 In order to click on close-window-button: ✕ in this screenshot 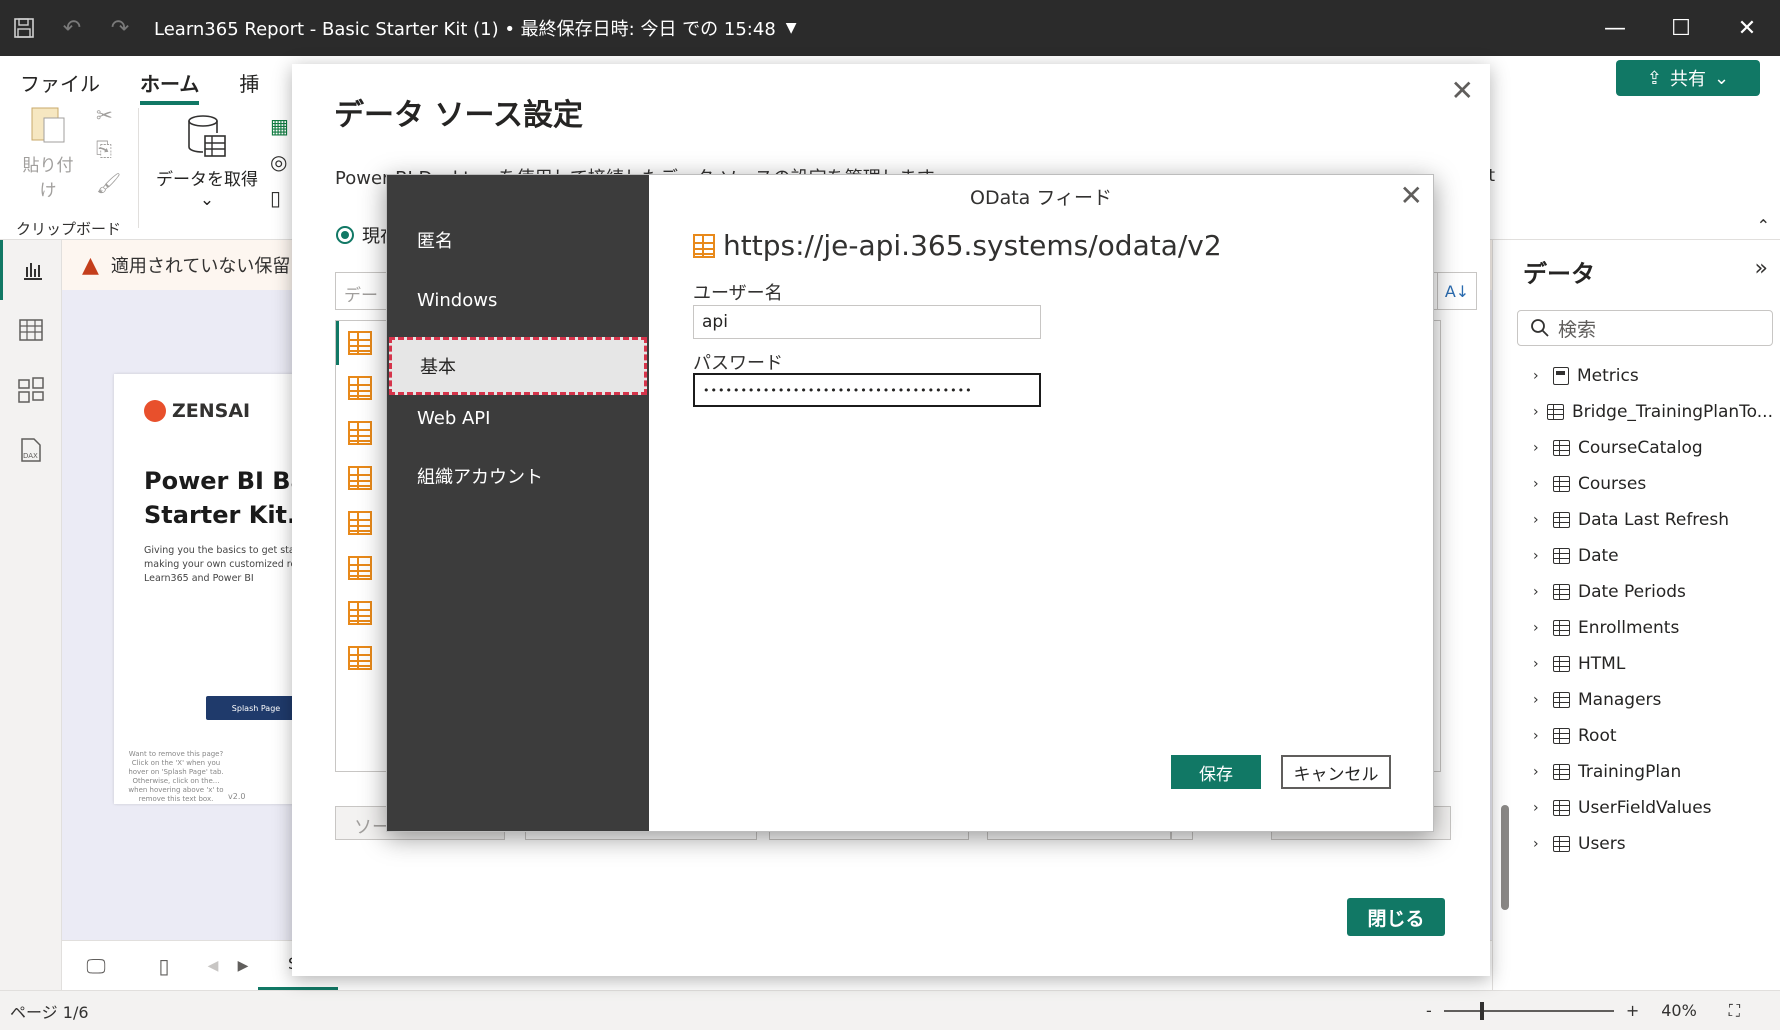, I will do `click(1747, 28)`.